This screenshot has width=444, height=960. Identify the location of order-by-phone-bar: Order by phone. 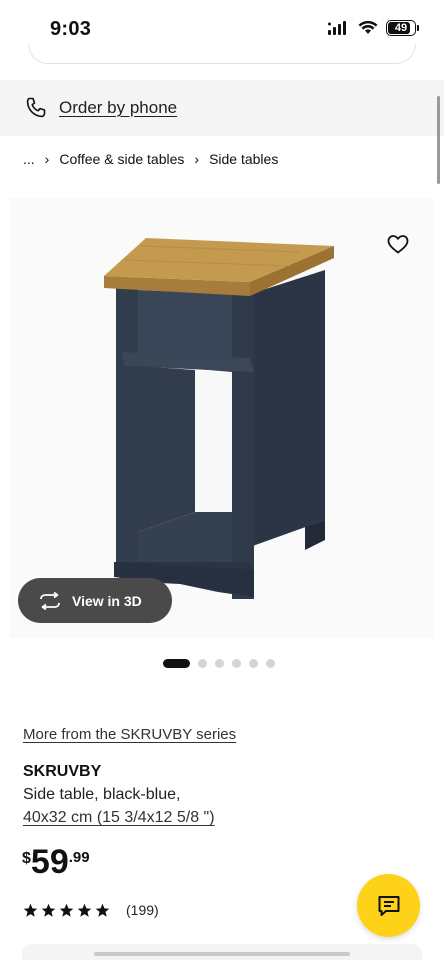
(222, 108).